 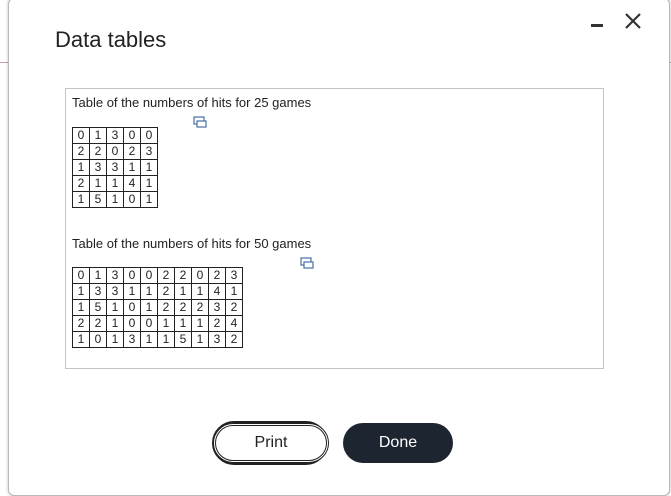 I want to click on table-row: 13311, so click(x=115, y=167).